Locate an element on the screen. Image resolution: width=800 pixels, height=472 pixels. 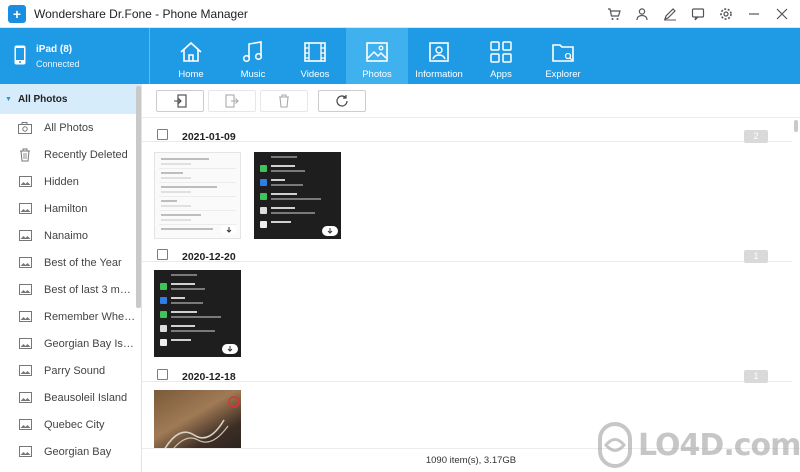
tab-information: Information is located at coordinates (439, 56).